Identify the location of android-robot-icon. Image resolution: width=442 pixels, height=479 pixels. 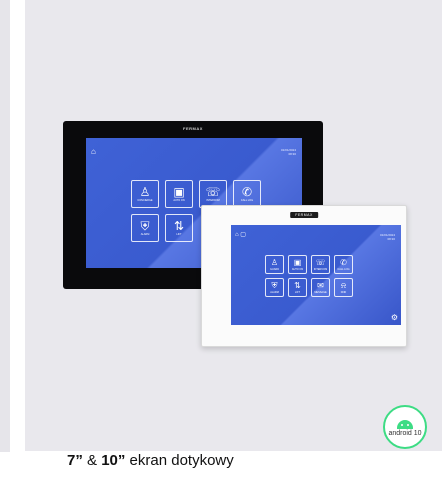
(405, 424).